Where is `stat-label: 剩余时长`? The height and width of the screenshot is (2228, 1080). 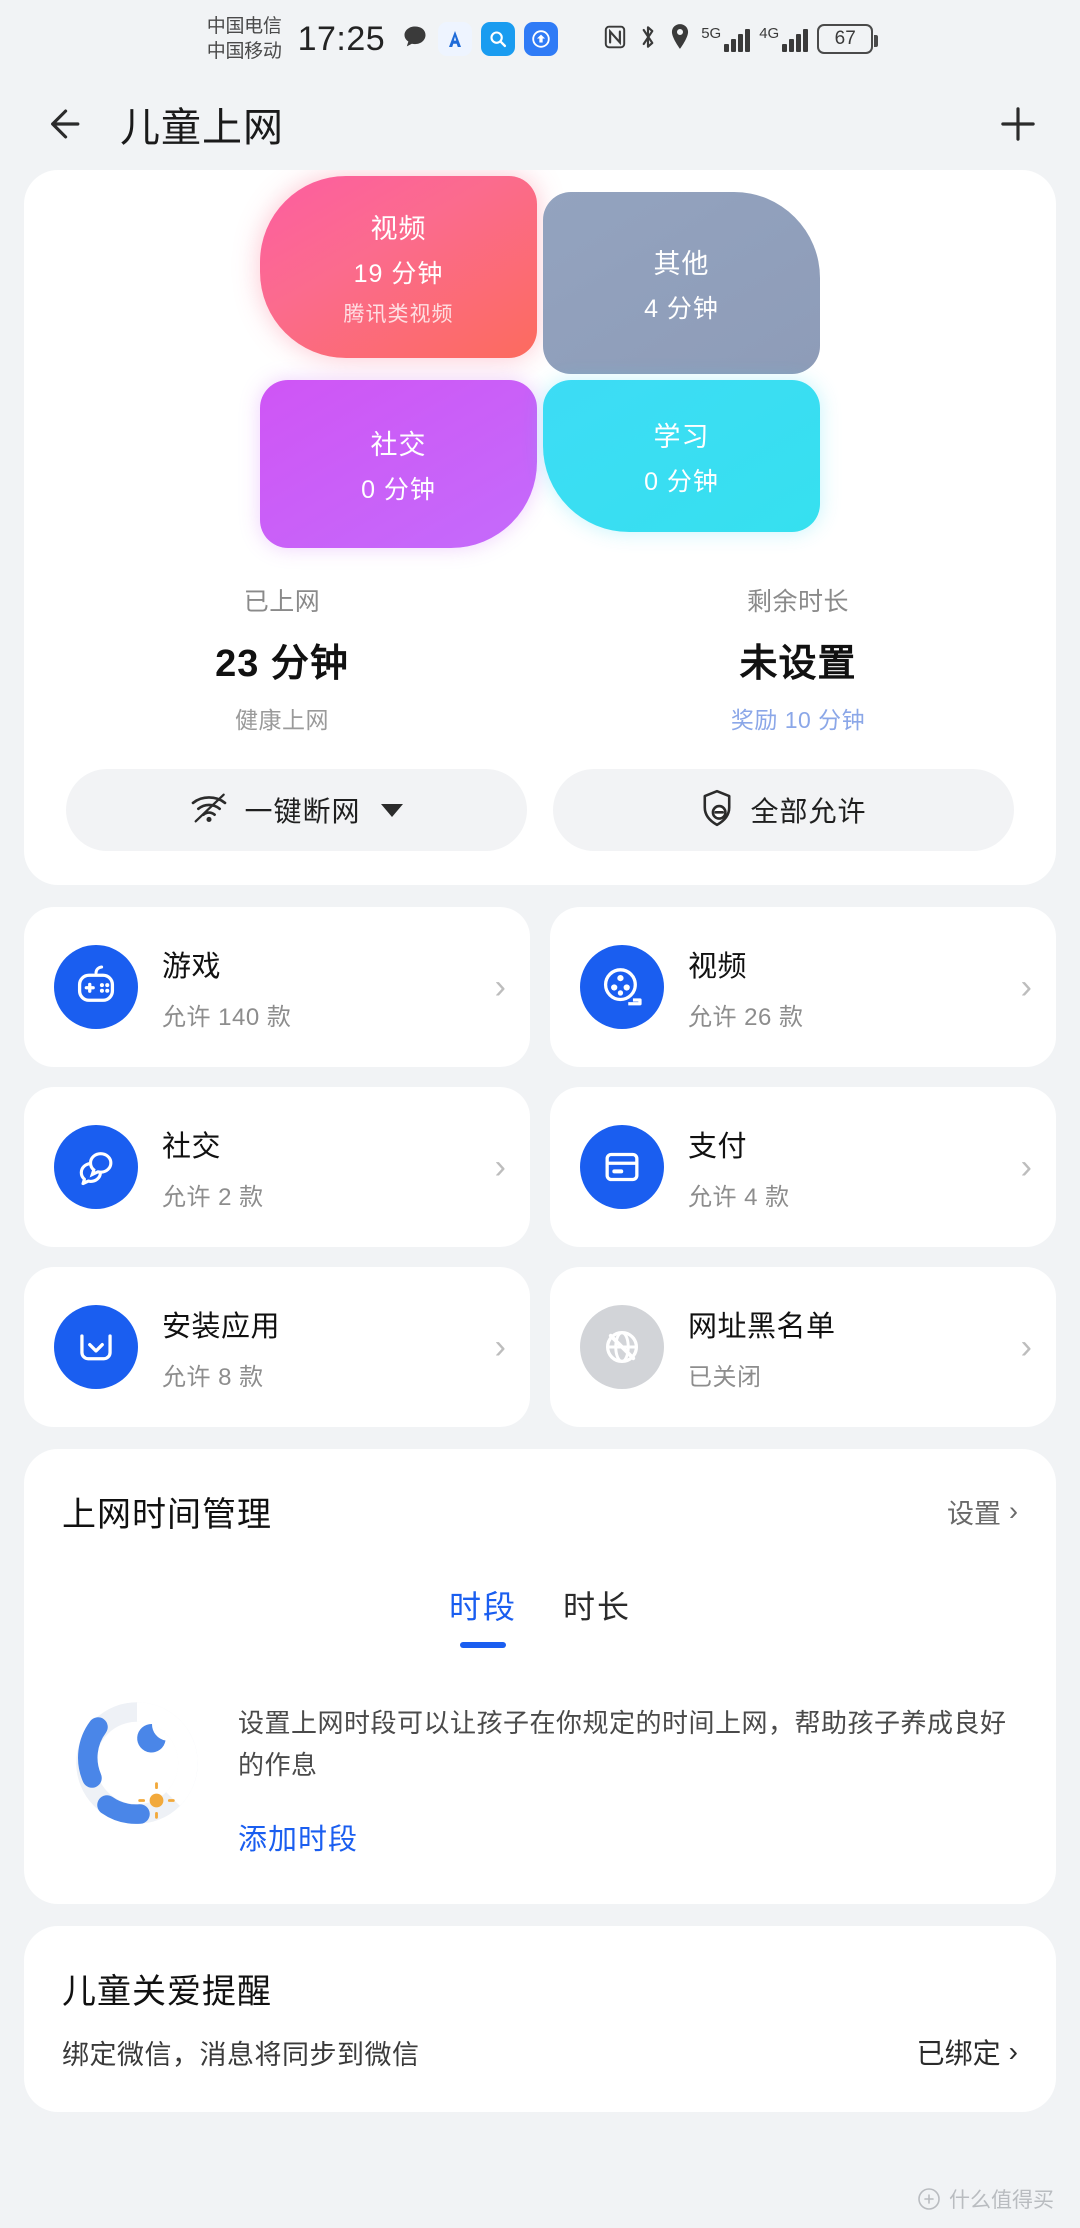
stat-label: 剩余时长 is located at coordinates (797, 602).